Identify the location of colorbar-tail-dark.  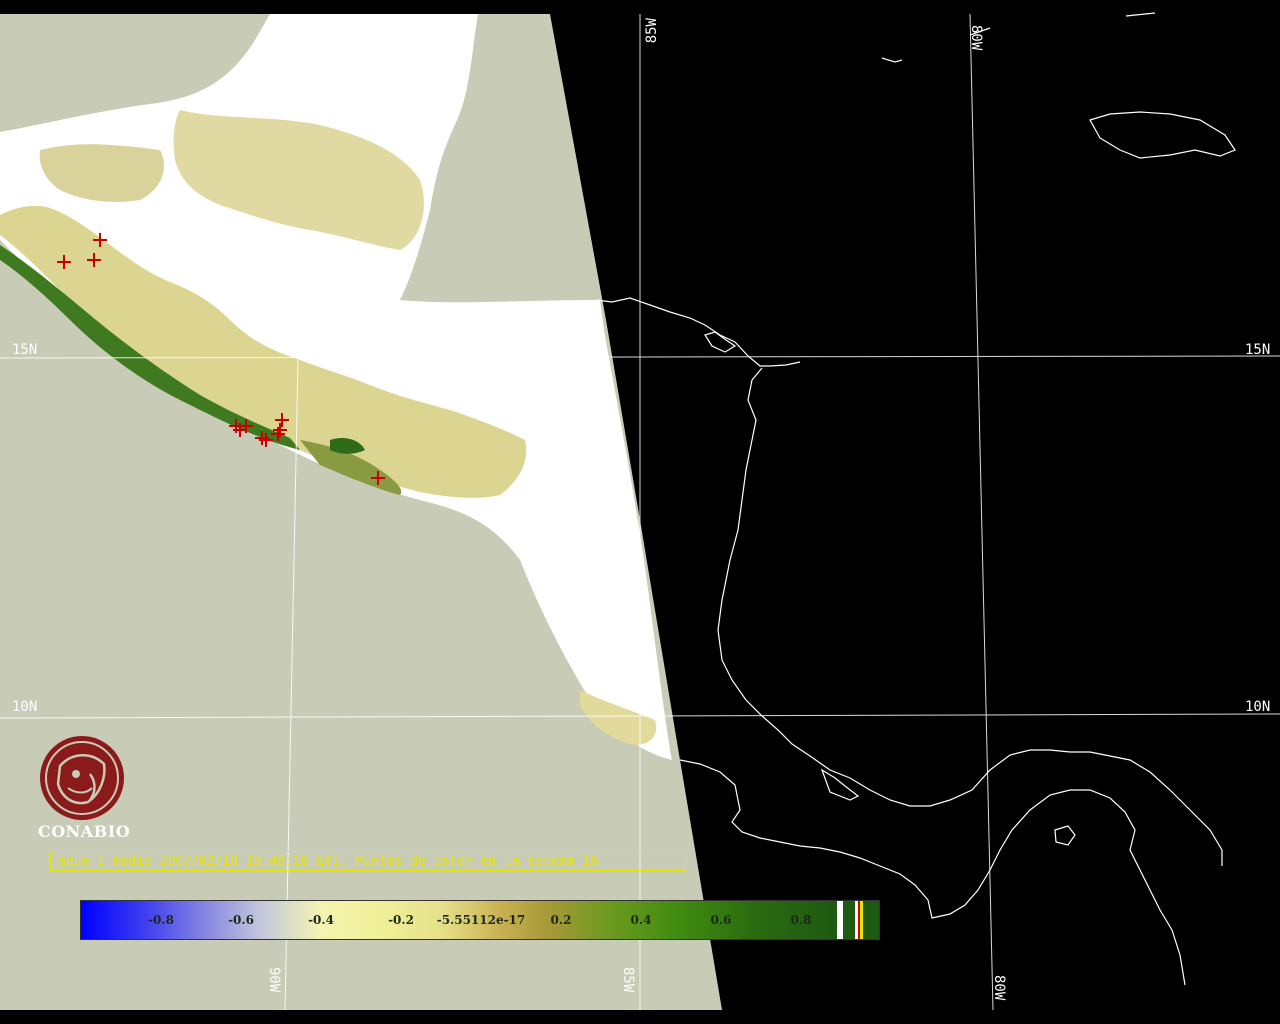
(849, 920).